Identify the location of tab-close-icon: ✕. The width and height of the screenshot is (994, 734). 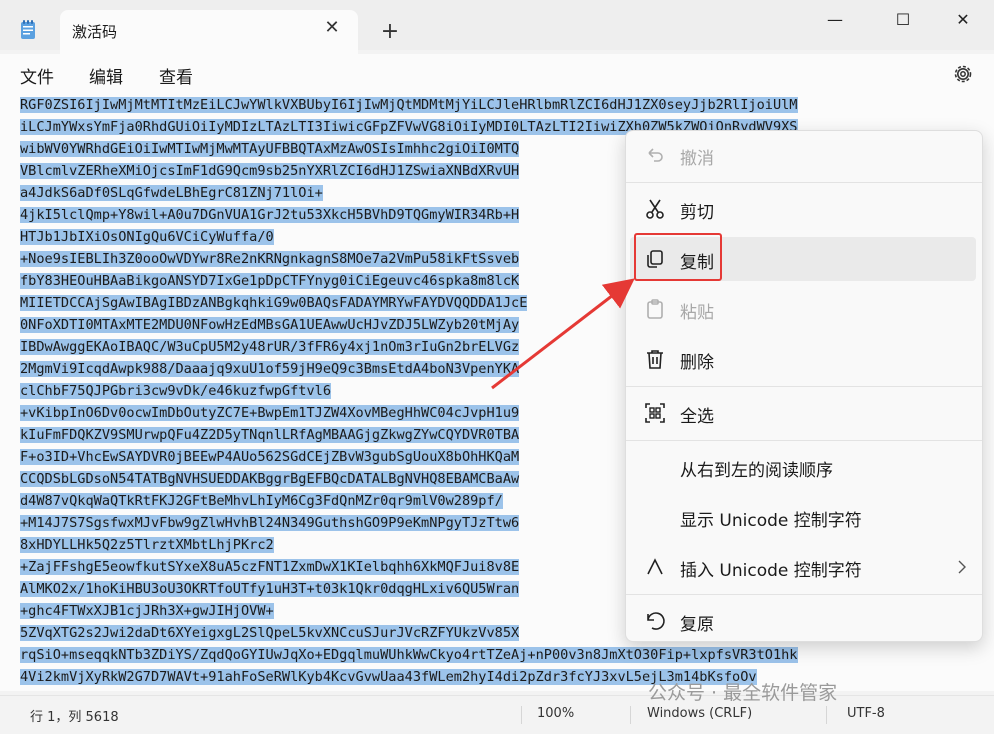
(332, 28).